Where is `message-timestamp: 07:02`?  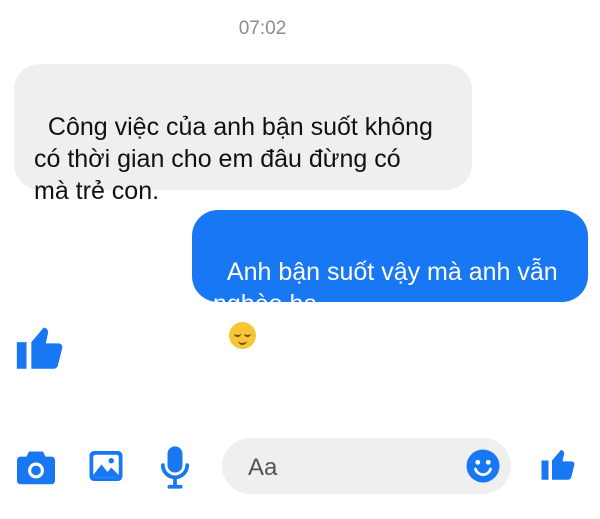 message-timestamp: 07:02 is located at coordinates (262, 28).